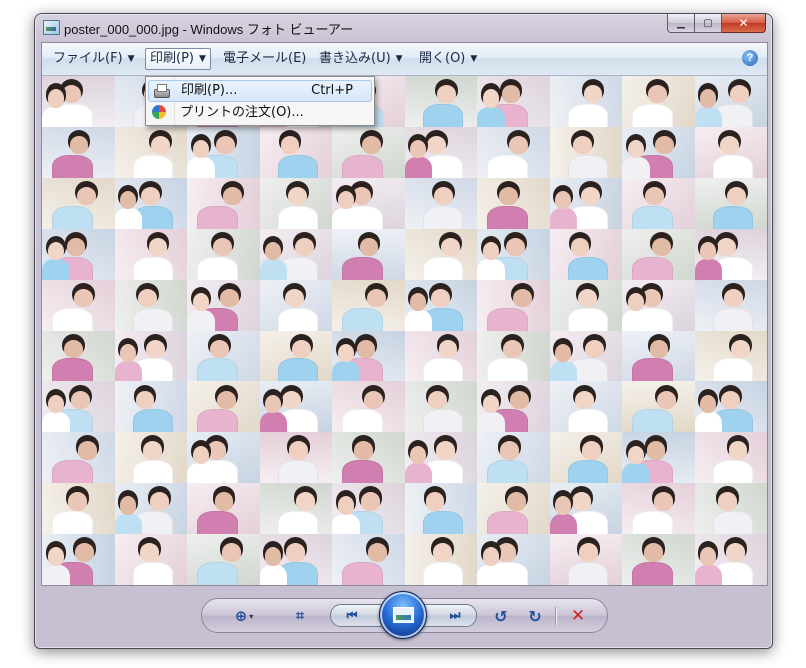 The image size is (806, 668). What do you see at coordinates (501, 616) in the screenshot?
I see `rotate-left-button: ↺` at bounding box center [501, 616].